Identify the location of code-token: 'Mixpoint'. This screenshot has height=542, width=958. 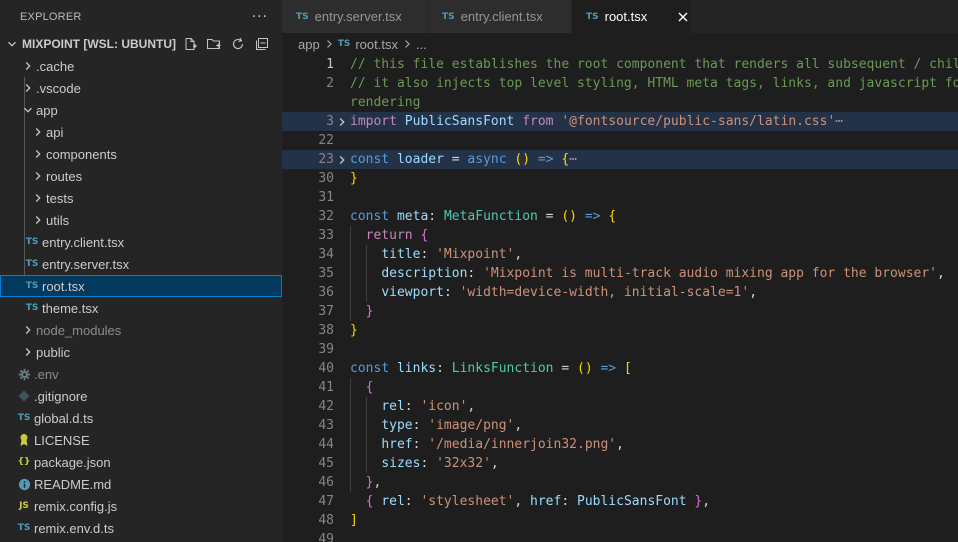
(475, 254).